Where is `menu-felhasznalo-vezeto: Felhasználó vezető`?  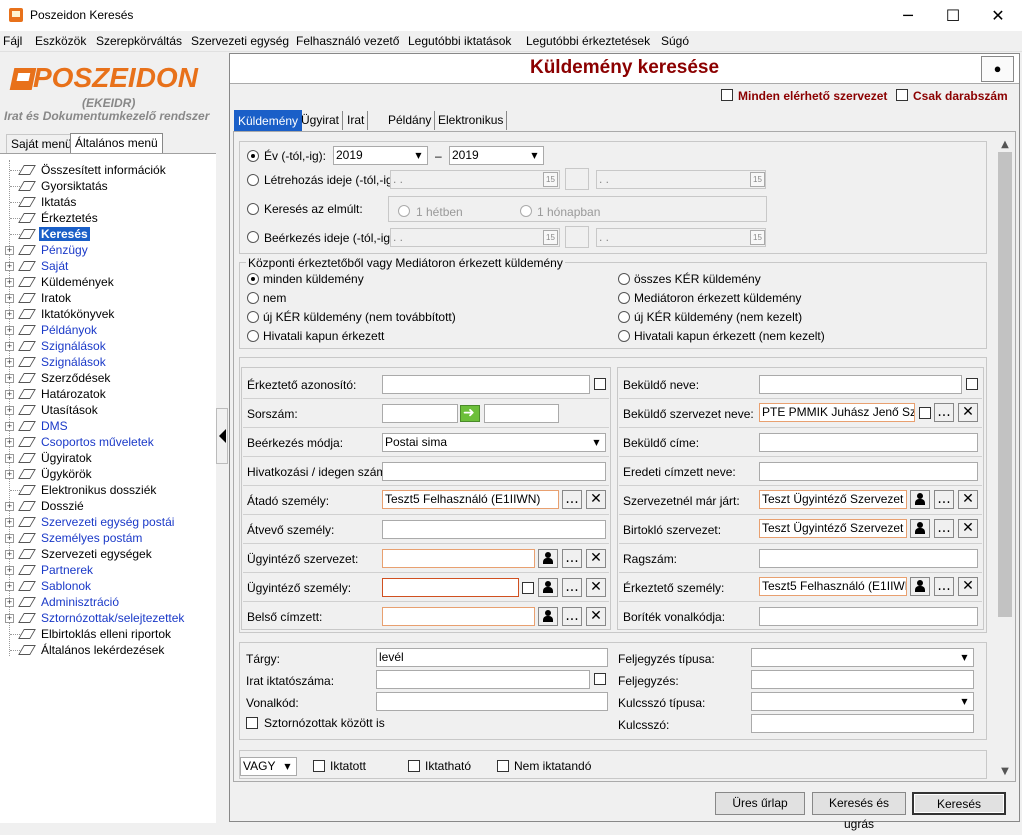 menu-felhasznalo-vezeto: Felhasználó vezető is located at coordinates (347, 41).